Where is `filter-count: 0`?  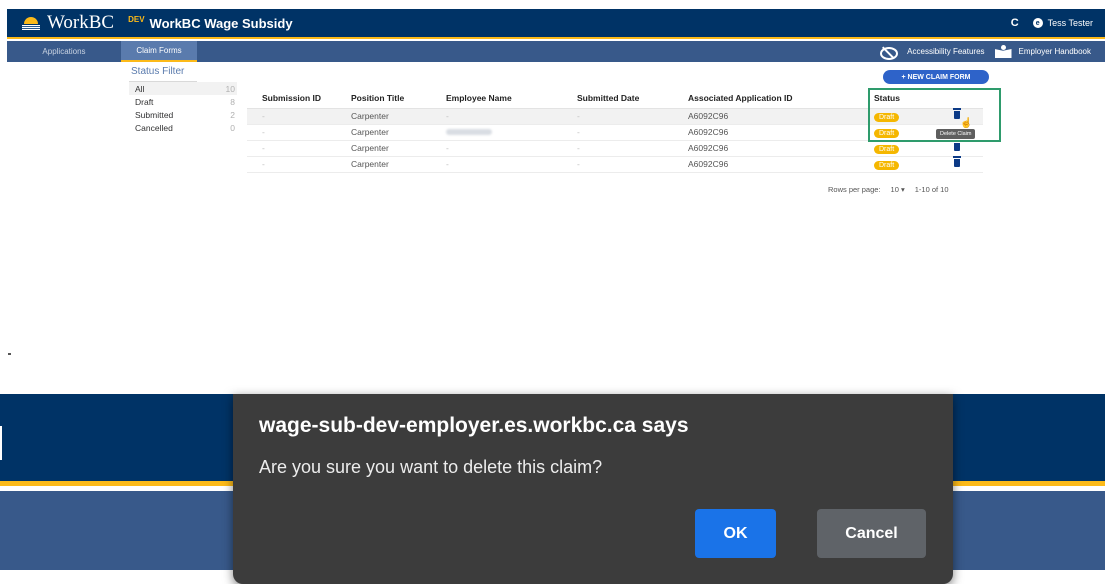
filter-count: 0 is located at coordinates (232, 127).